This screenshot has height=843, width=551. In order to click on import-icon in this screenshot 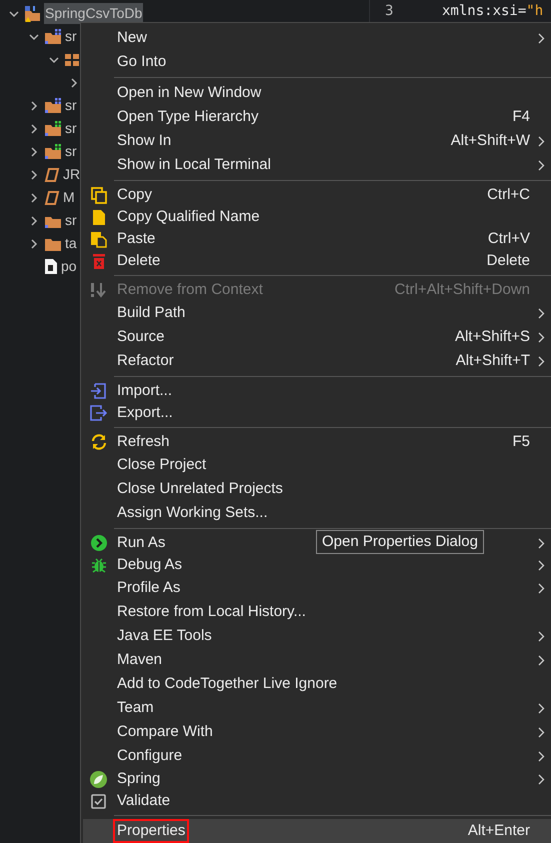, I will do `click(98, 391)`.